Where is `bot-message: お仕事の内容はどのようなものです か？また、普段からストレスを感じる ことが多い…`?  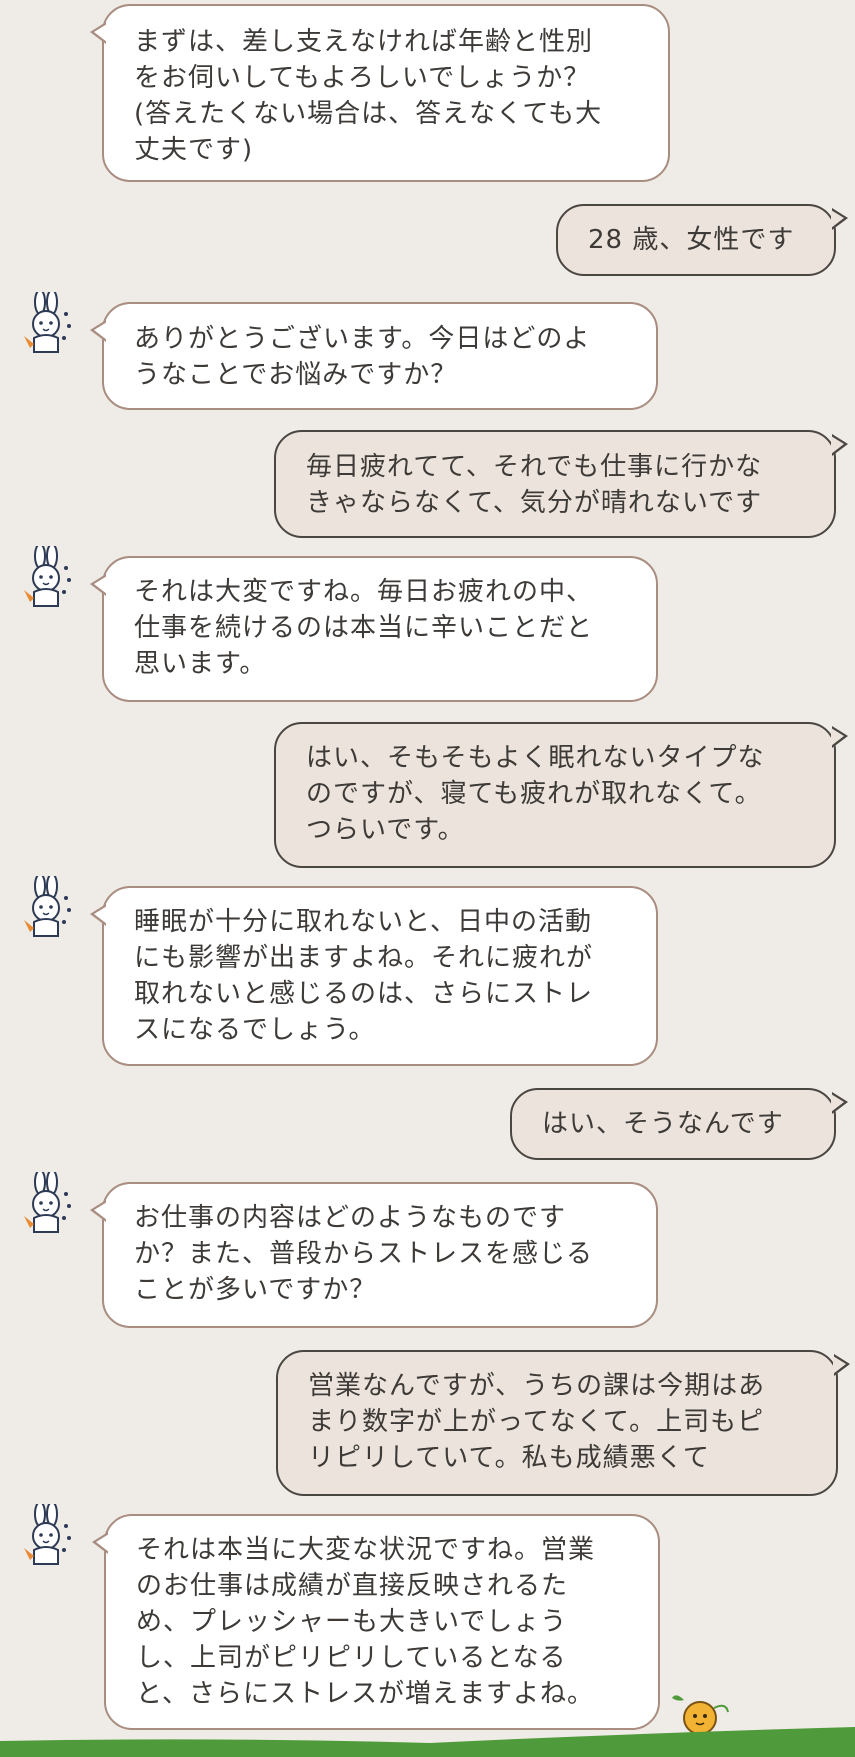
bot-message: お仕事の内容はどのようなものです か？また、普段からストレスを感じる ことが多い… is located at coordinates (374, 1255).